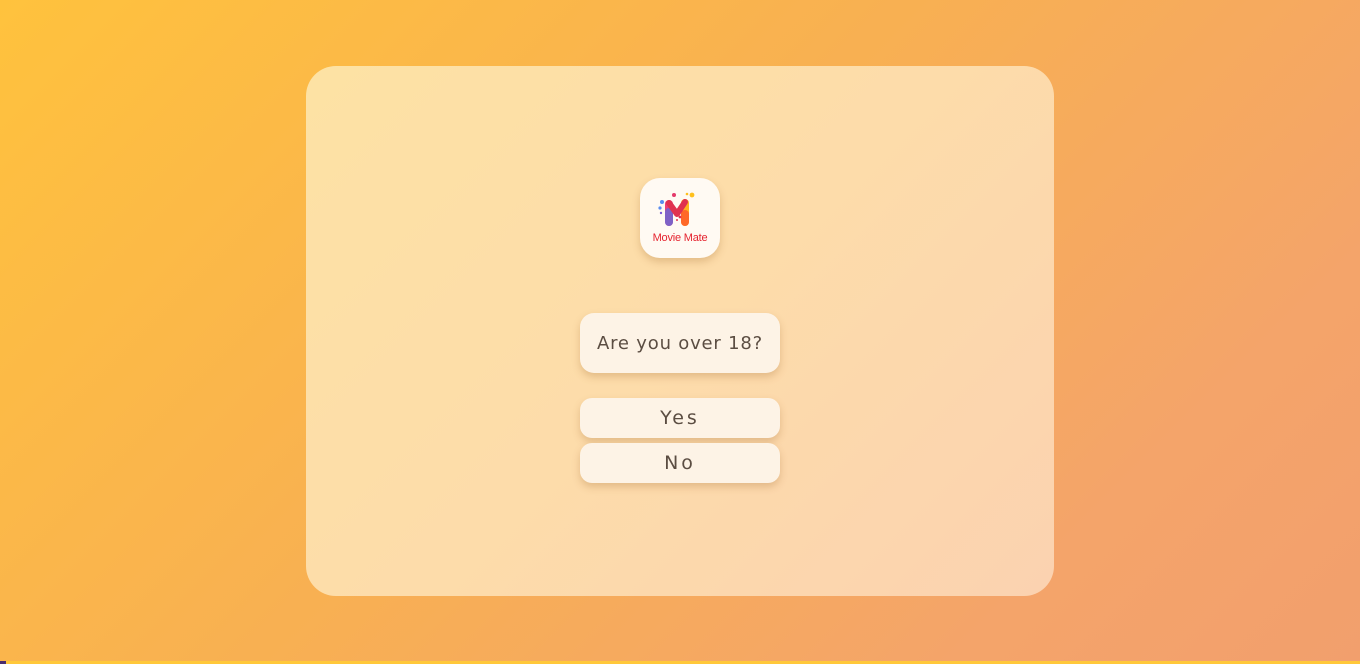 This screenshot has height=664, width=1360. I want to click on age-question: Are you over 18?, so click(680, 343).